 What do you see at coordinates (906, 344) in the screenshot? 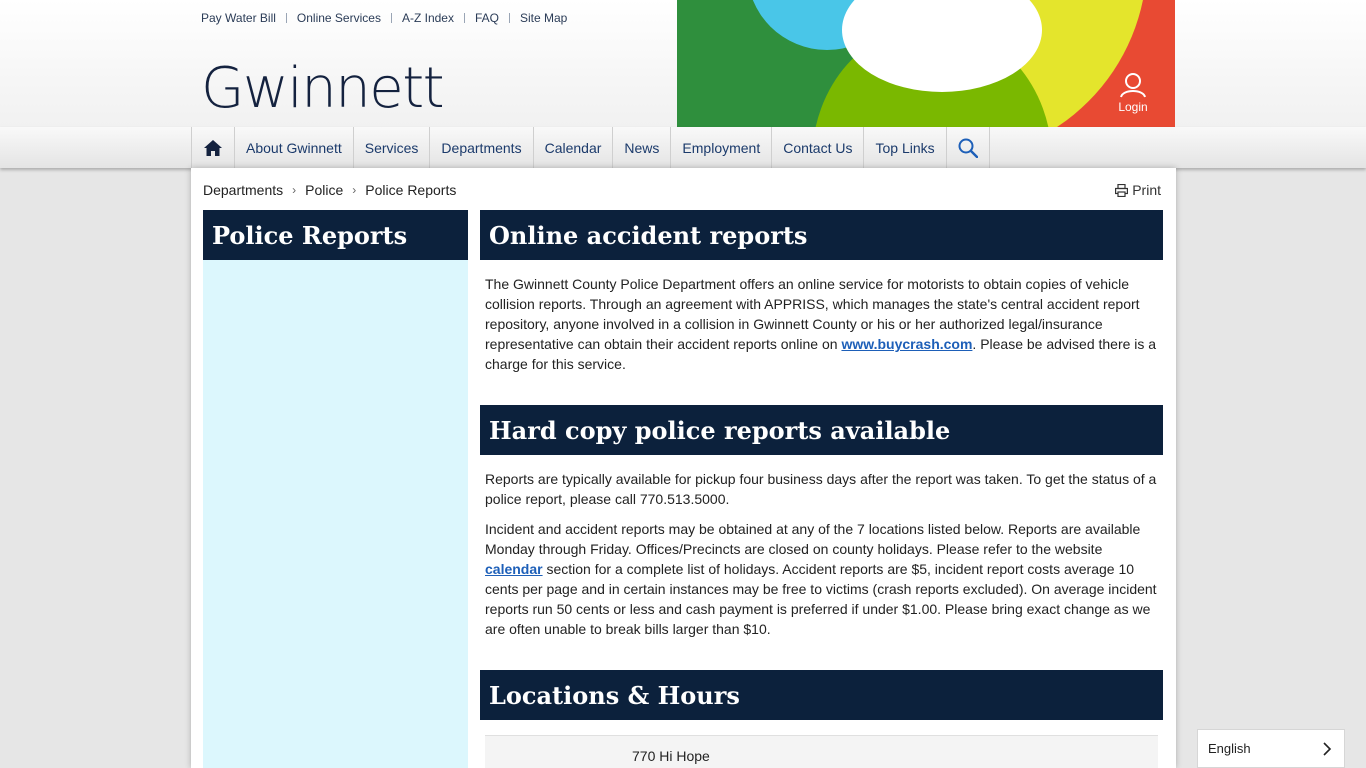
I see `buycrash-link: www.buycrash.com` at bounding box center [906, 344].